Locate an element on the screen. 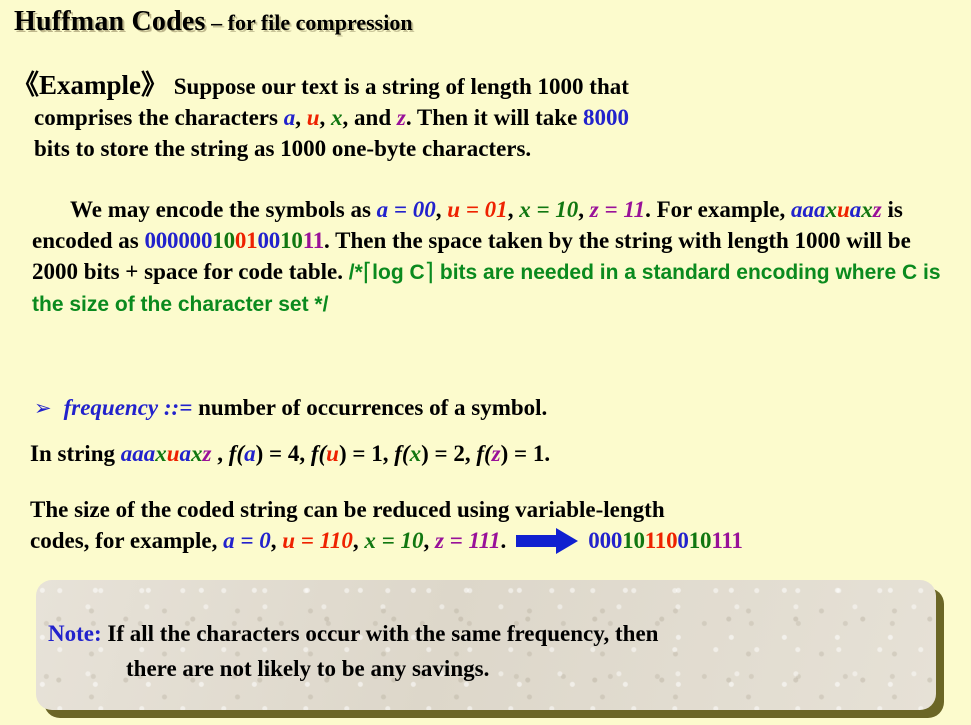 This screenshot has height=725, width=971. bits-count-8000: 8000 is located at coordinates (606, 117).